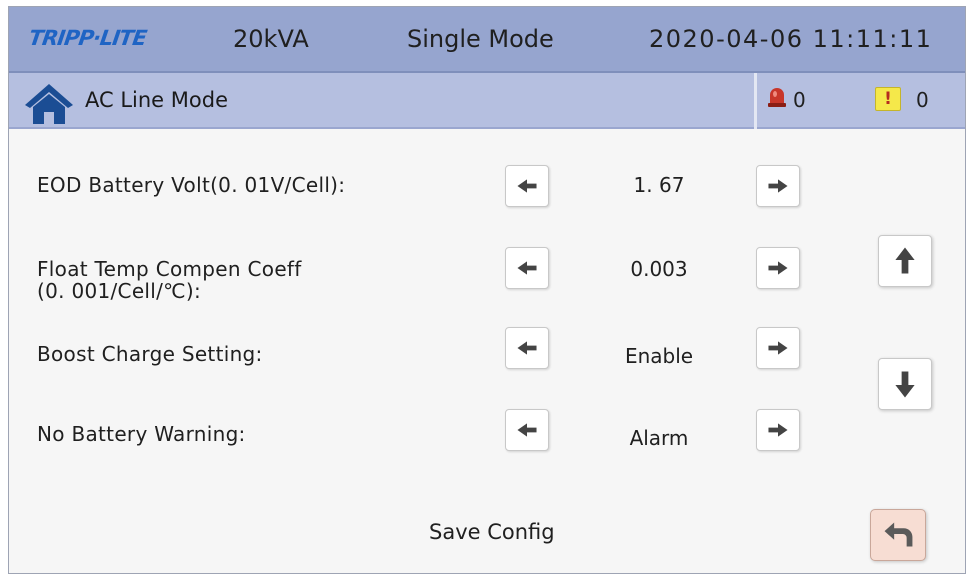  Describe the element at coordinates (888, 99) in the screenshot. I see `warning-icon: !` at that location.